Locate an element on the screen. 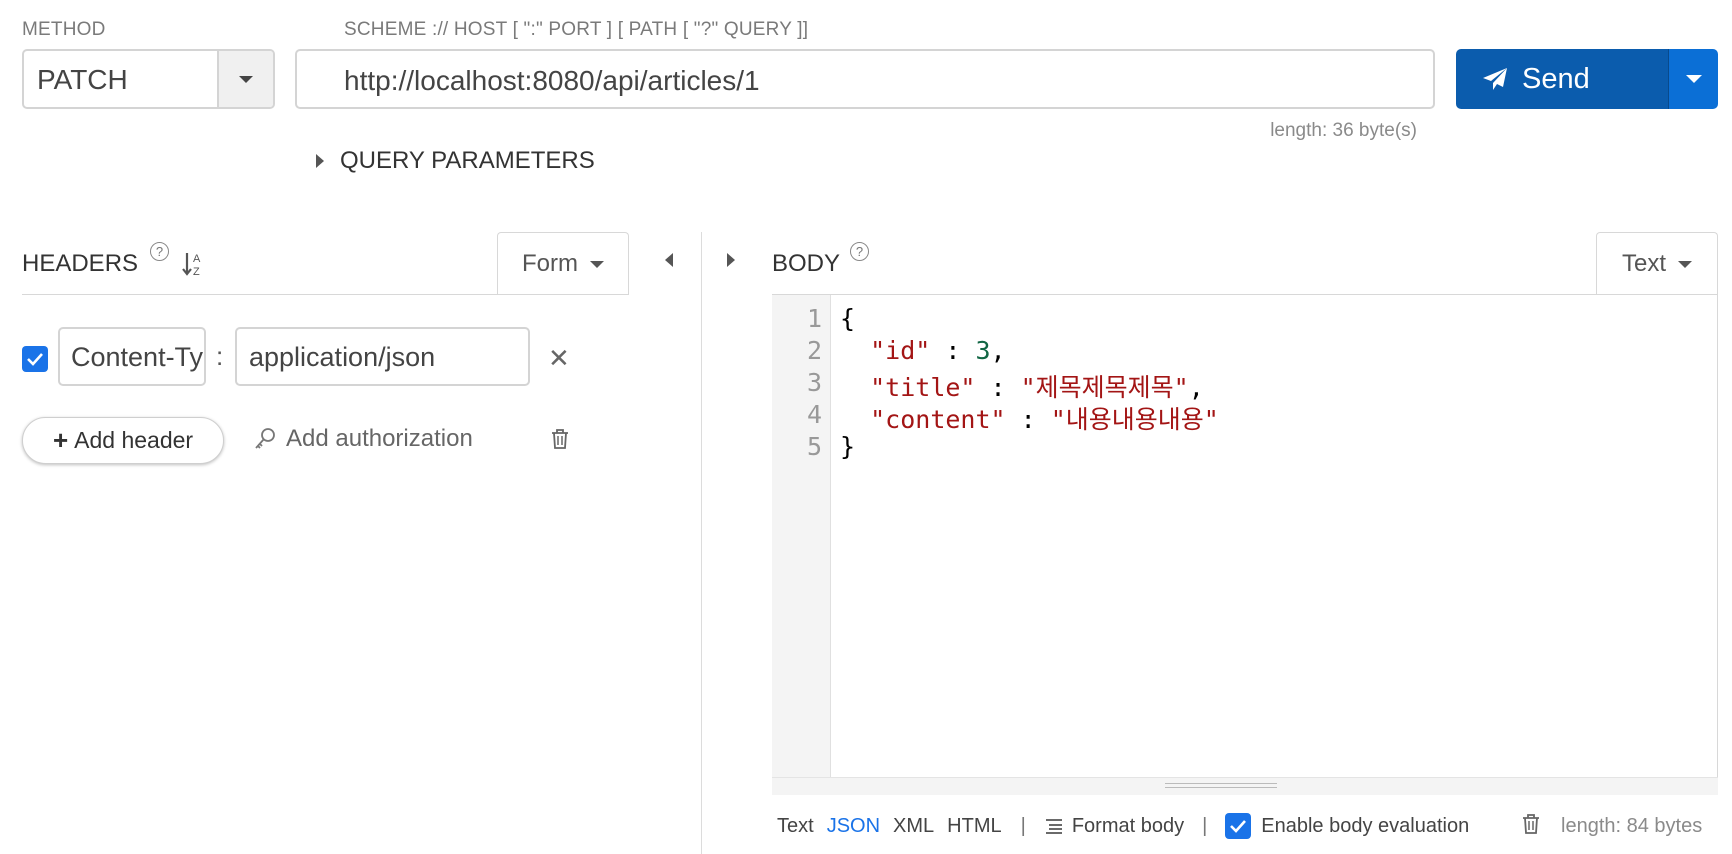  line-number: 4 is located at coordinates (814, 414).